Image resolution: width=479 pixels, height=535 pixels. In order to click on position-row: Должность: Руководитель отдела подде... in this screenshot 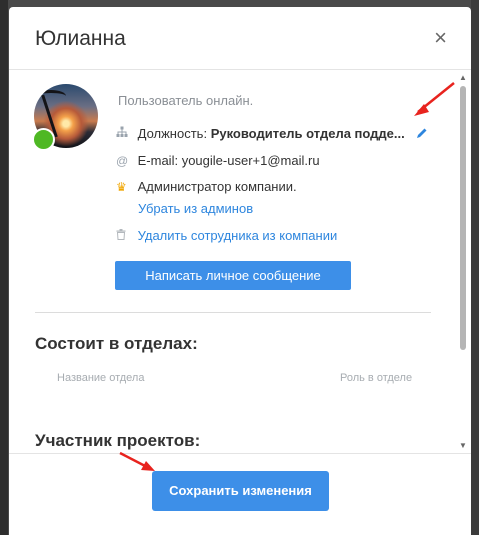, I will do `click(260, 133)`.